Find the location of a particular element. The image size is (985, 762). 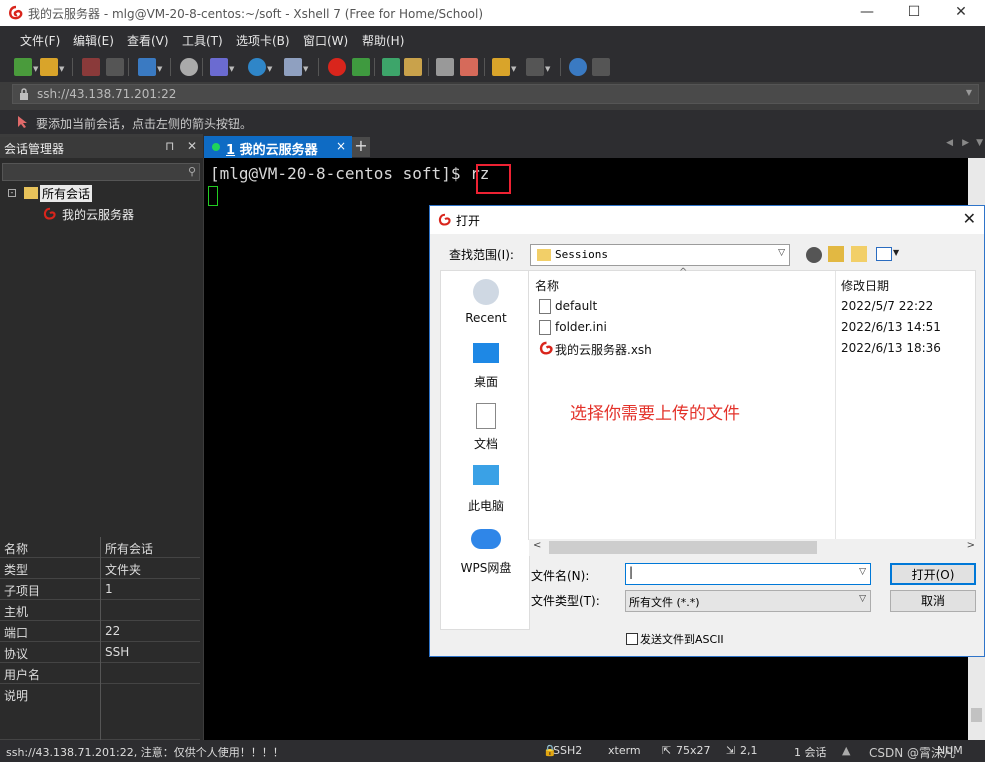

globe-icon is located at coordinates (257, 67).